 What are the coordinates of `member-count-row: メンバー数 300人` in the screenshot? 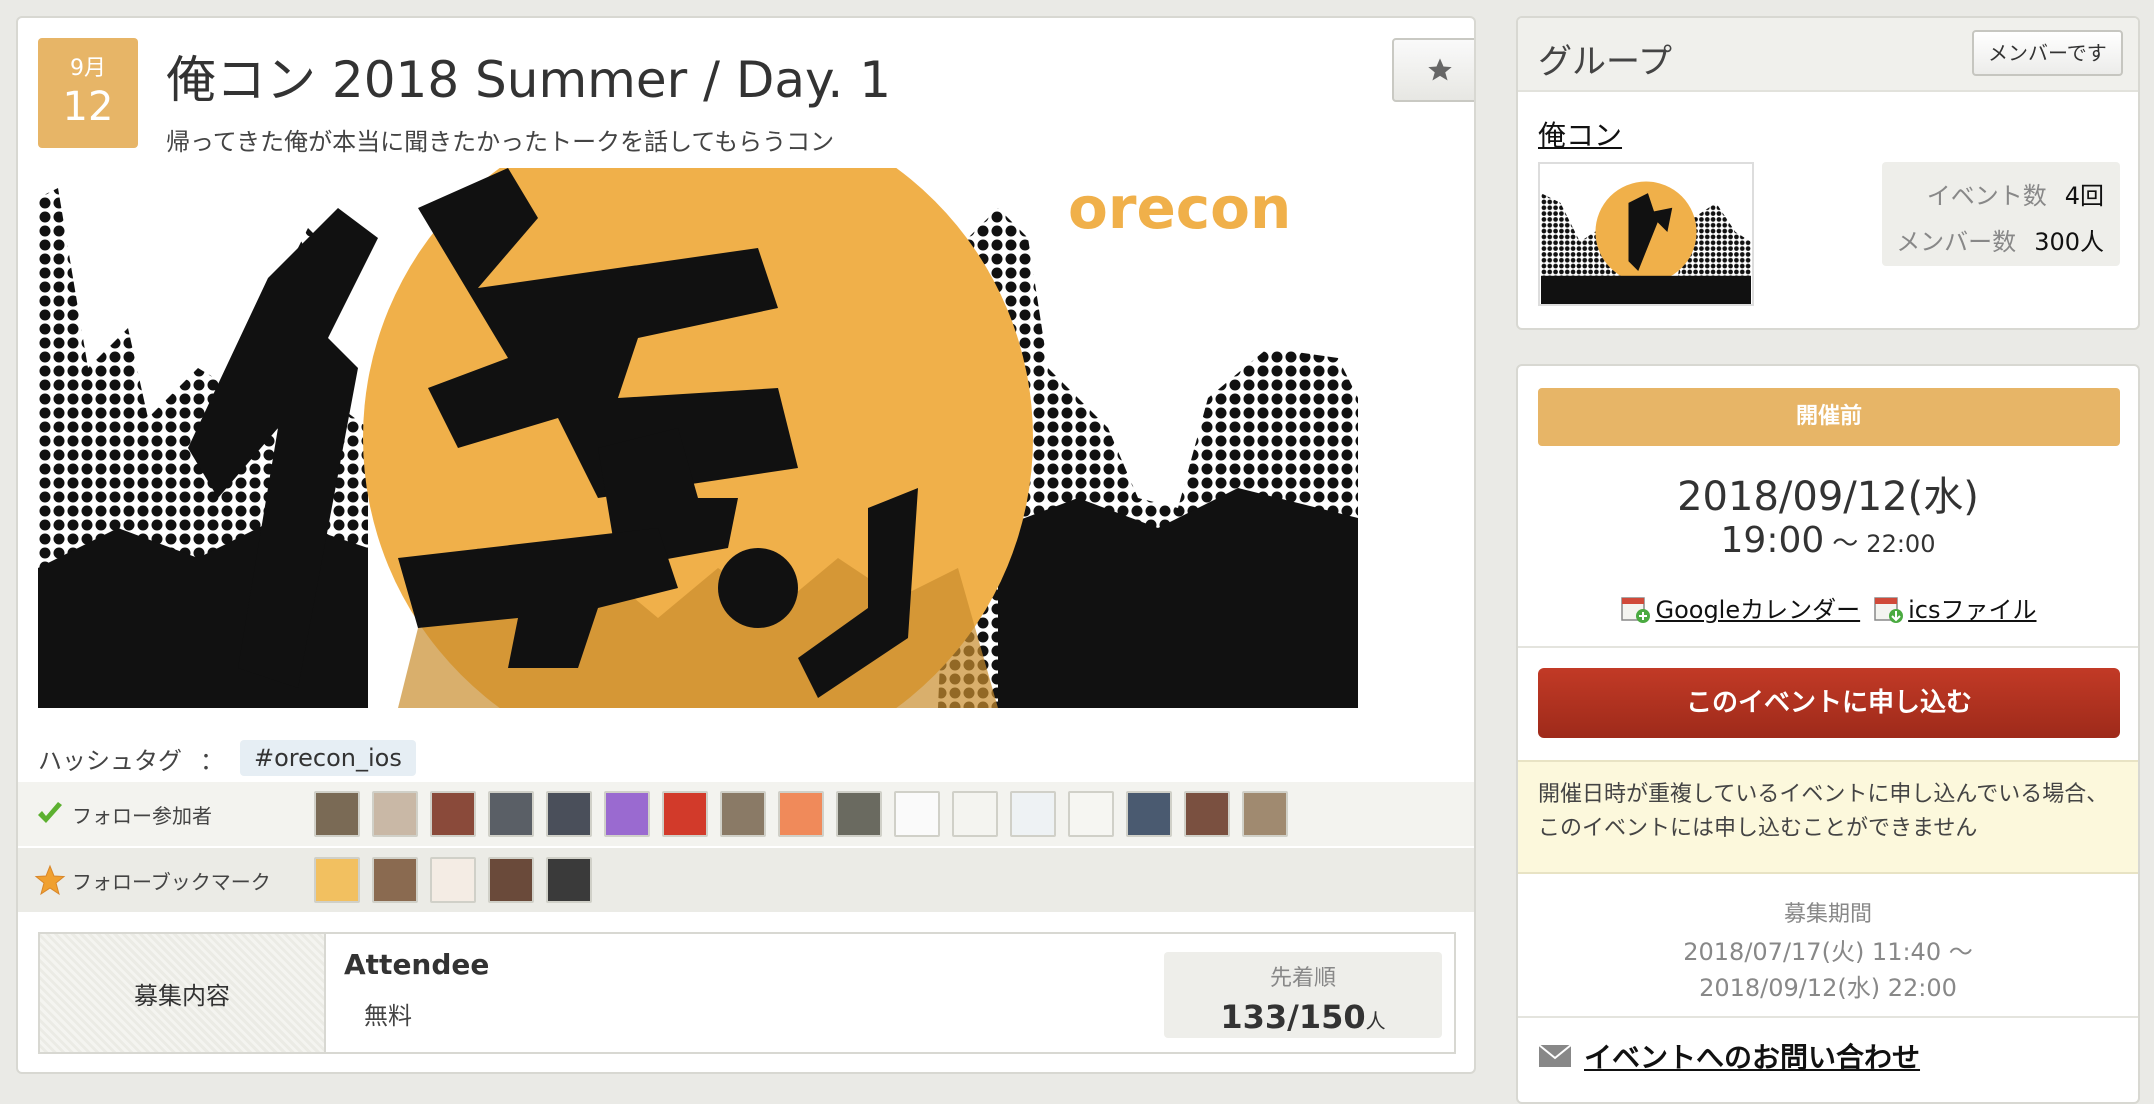 It's located at (2000, 239).